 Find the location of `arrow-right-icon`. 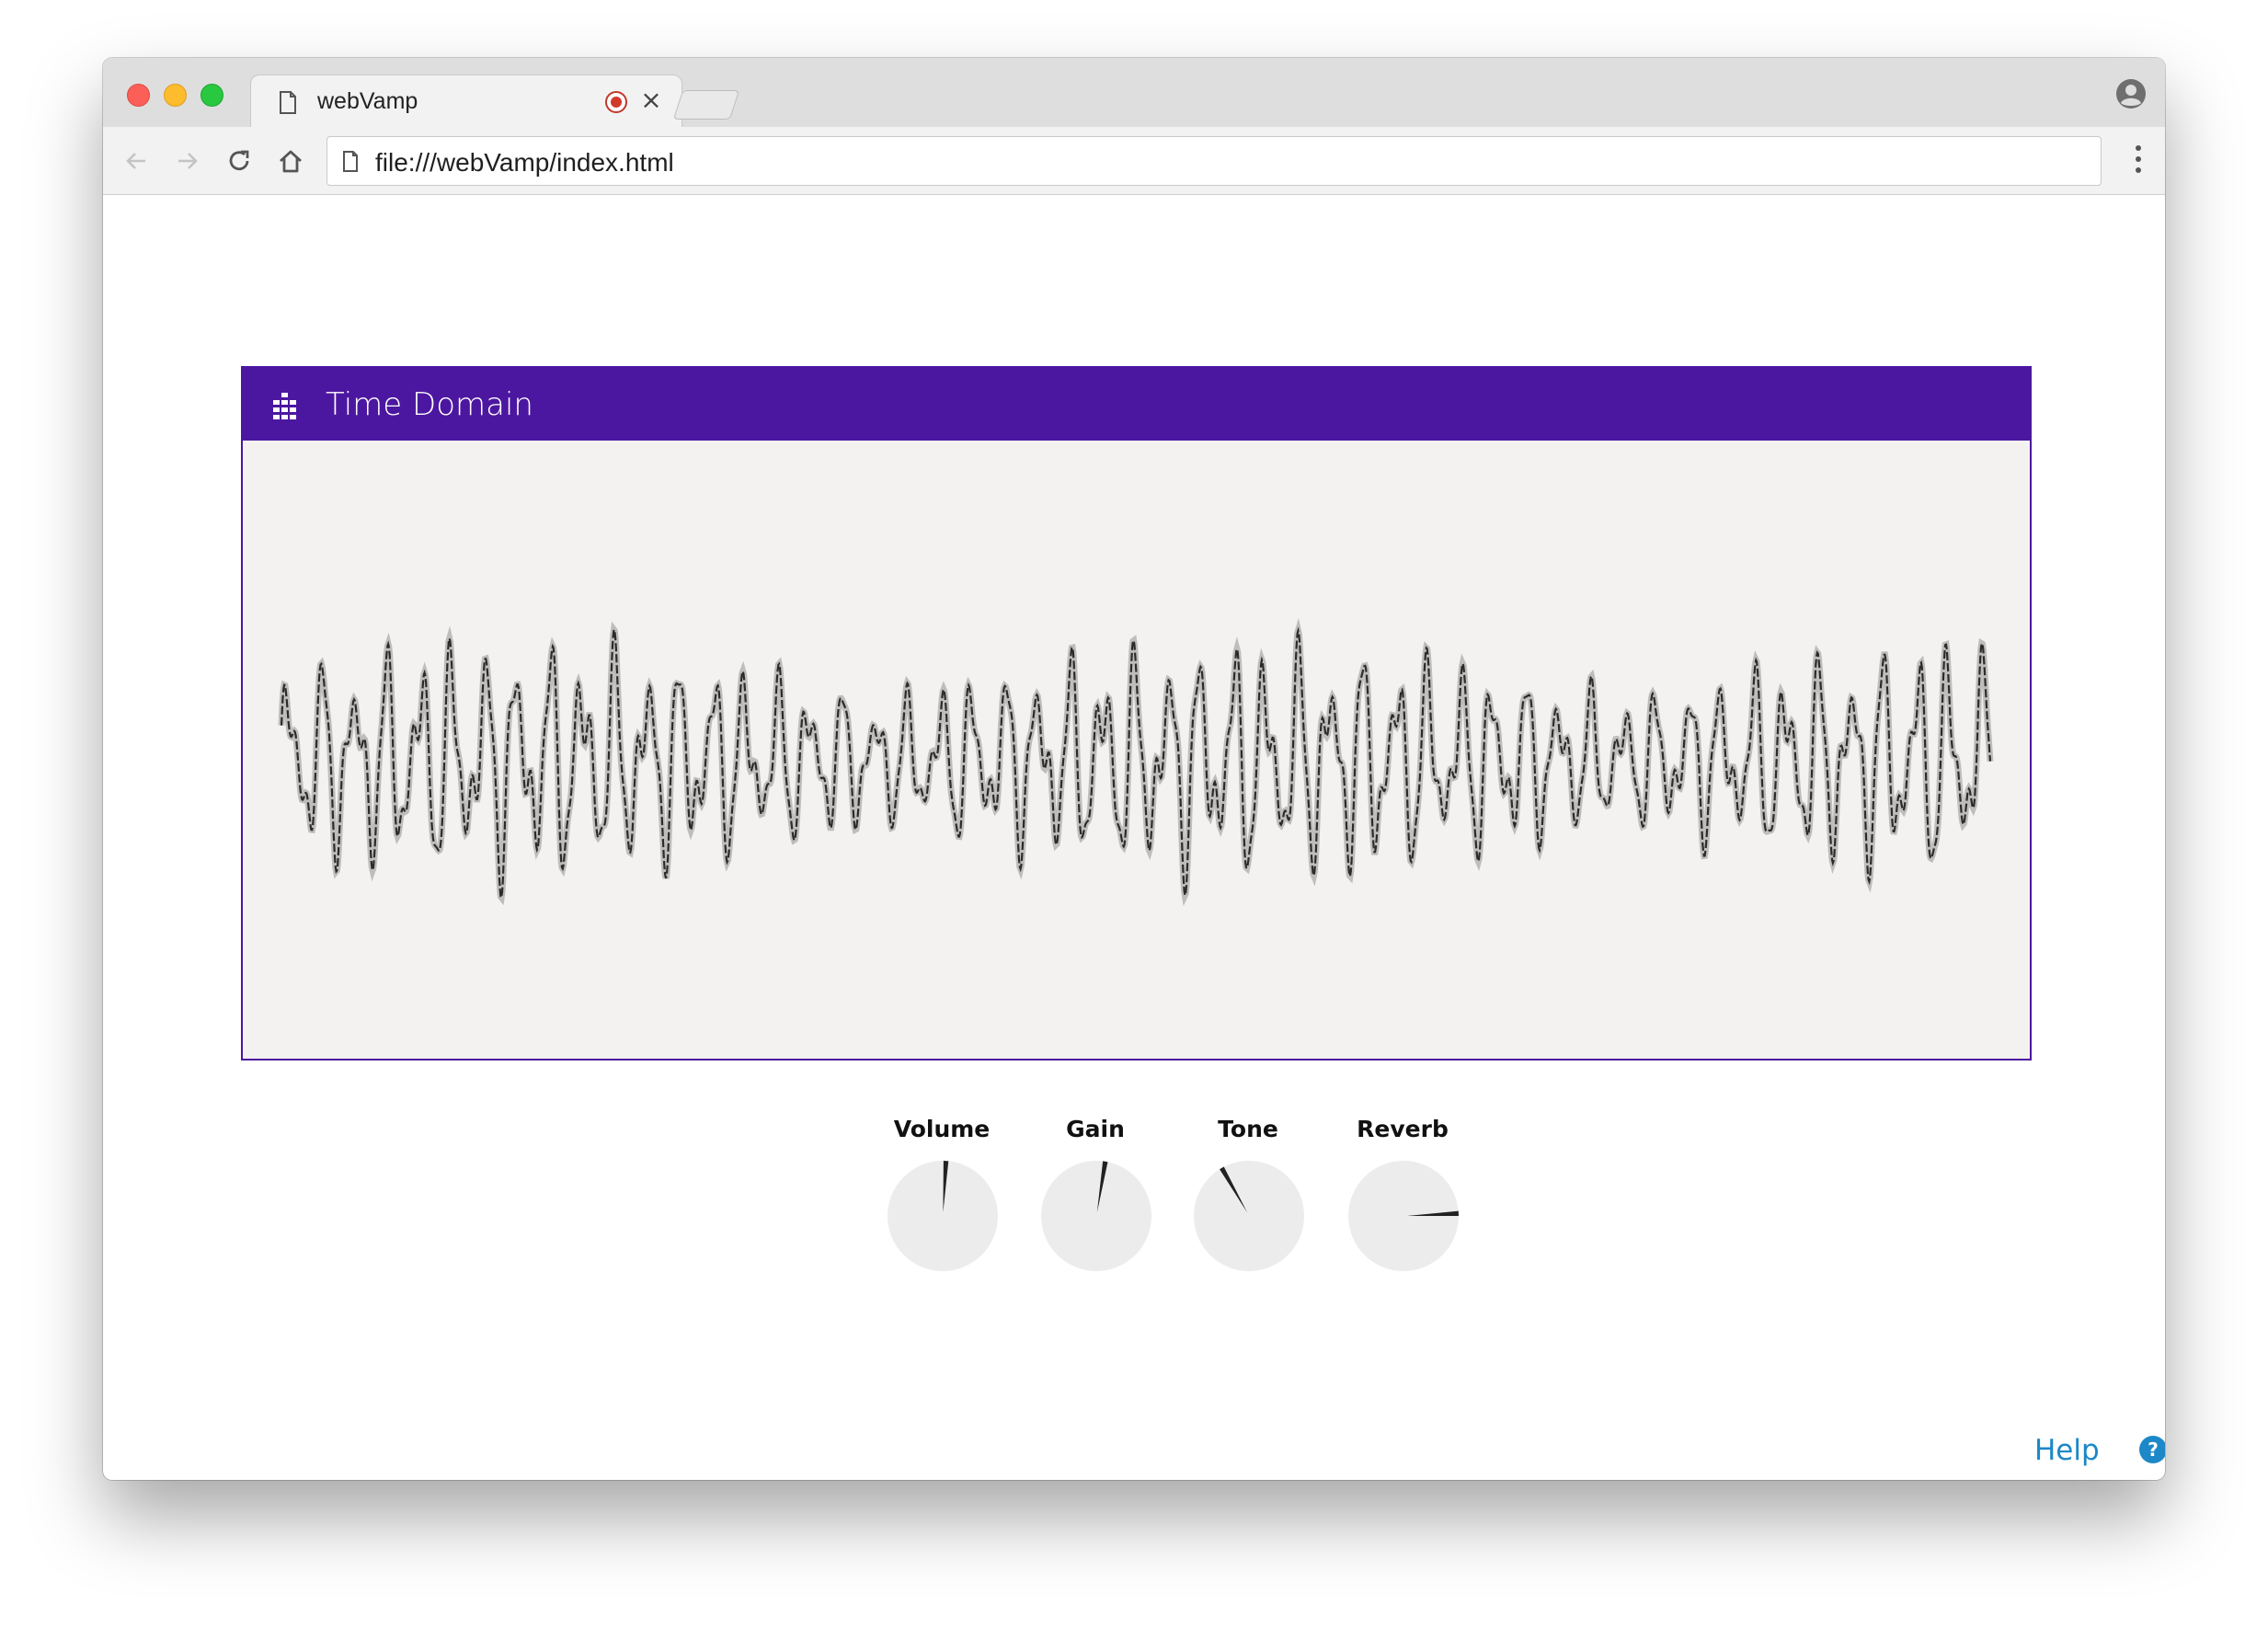

arrow-right-icon is located at coordinates (188, 161).